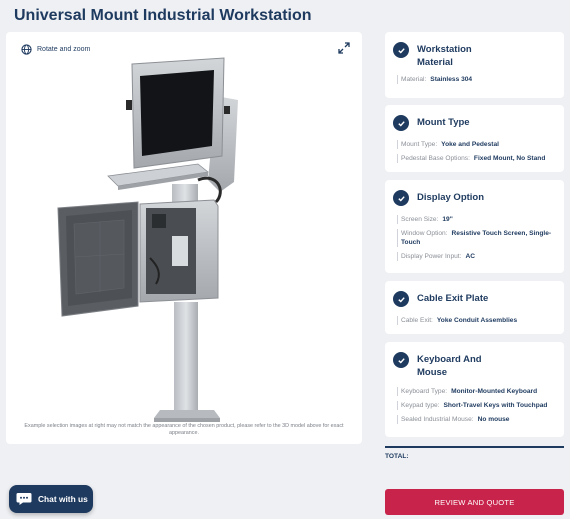 The height and width of the screenshot is (519, 570). Describe the element at coordinates (474, 447) in the screenshot. I see `total-divider` at that location.